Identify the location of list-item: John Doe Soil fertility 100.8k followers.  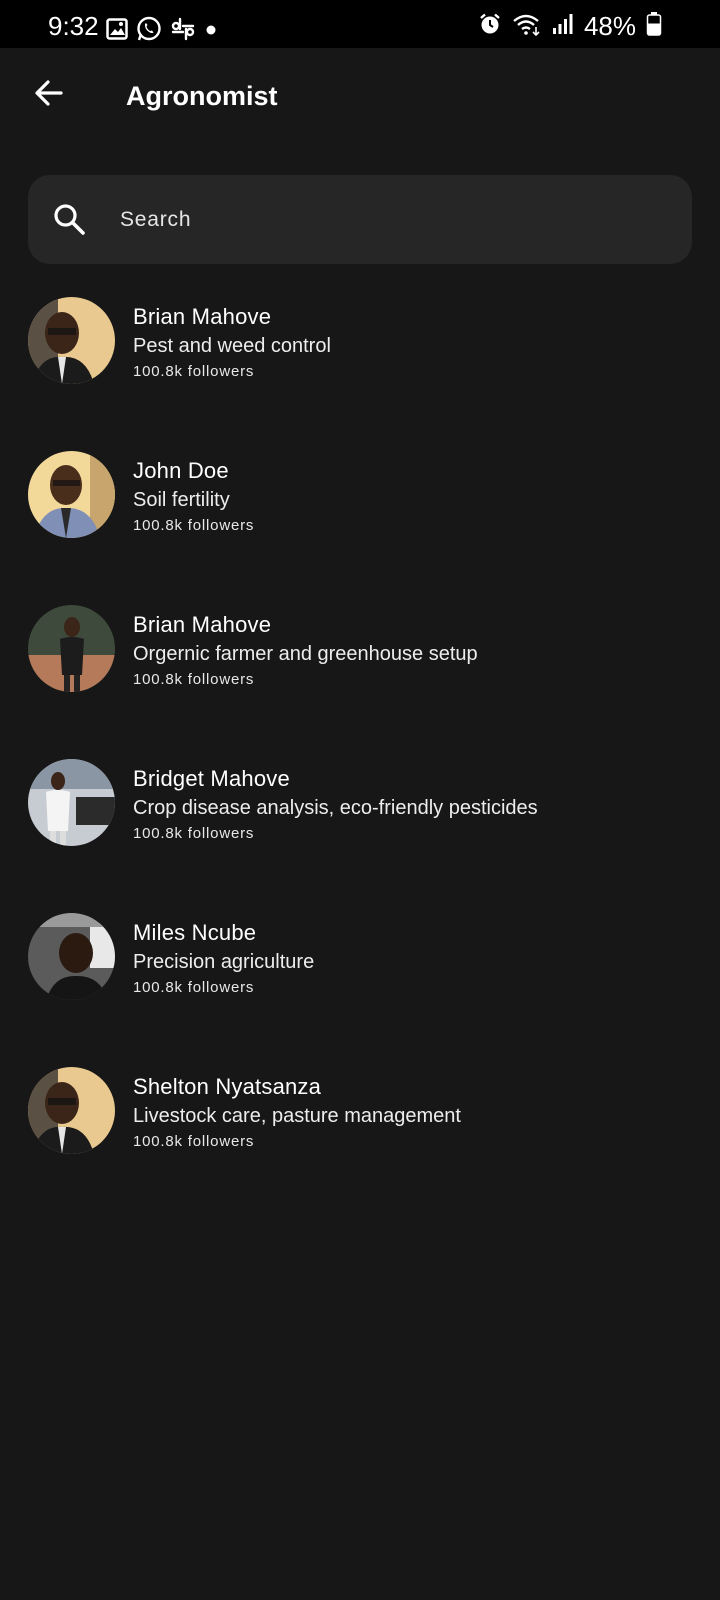
(360, 528).